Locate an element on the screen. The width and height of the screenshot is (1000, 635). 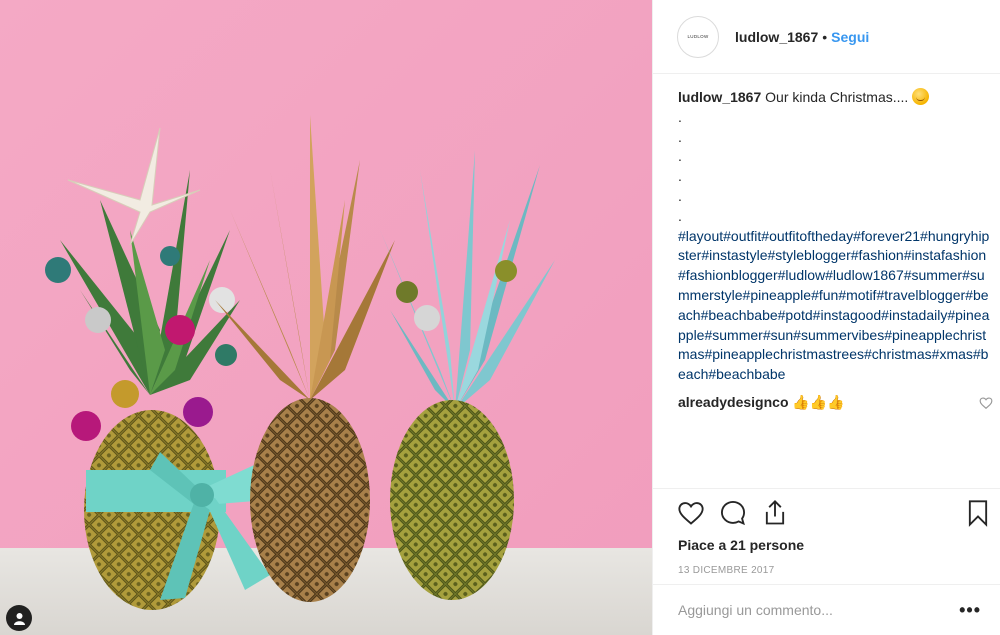
bookmark-icon is located at coordinates (978, 513).